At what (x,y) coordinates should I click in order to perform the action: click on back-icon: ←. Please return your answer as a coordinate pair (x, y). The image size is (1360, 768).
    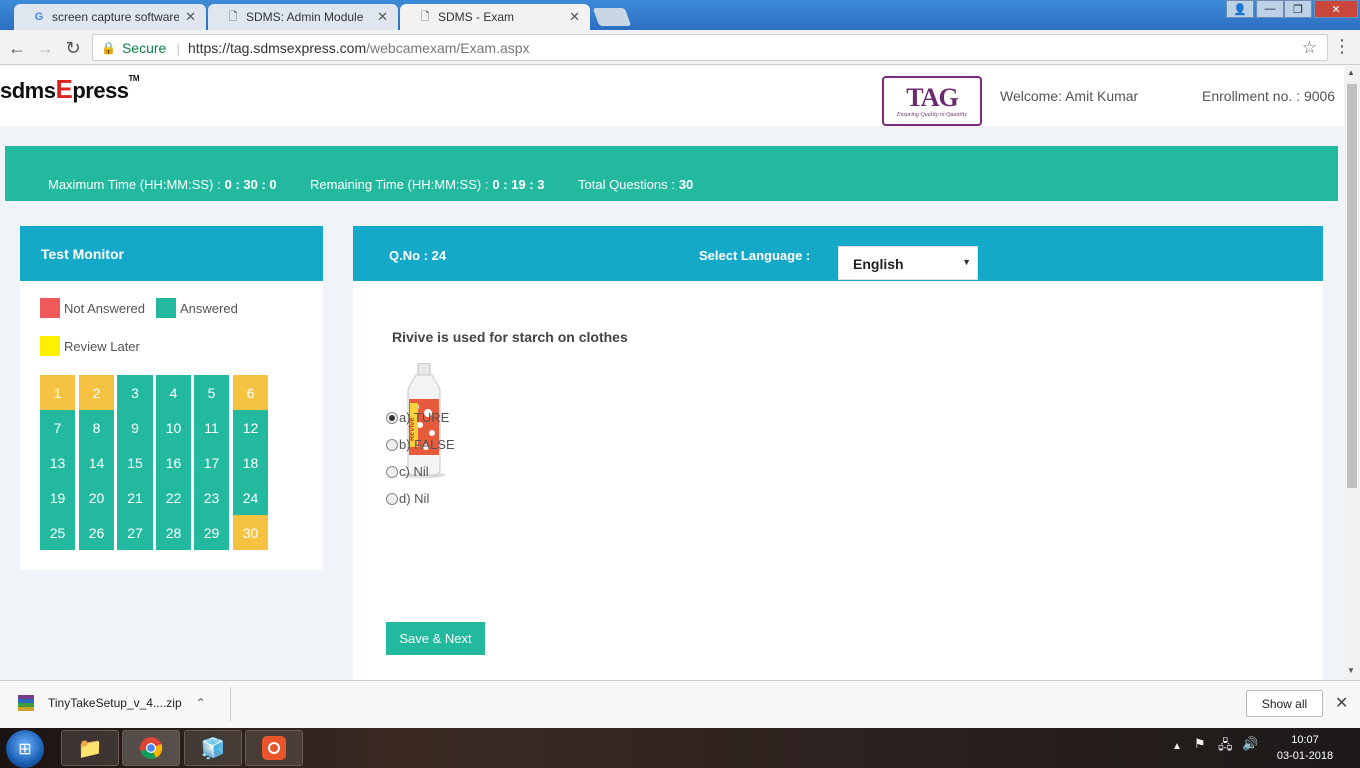
    Looking at the image, I should click on (17, 48).